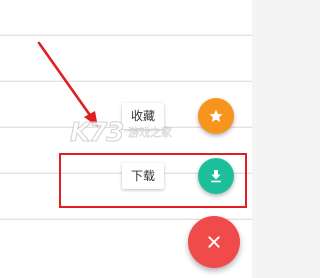 This screenshot has width=320, height=278. I want to click on watermark-subtitle: 游戏之家, so click(150, 132).